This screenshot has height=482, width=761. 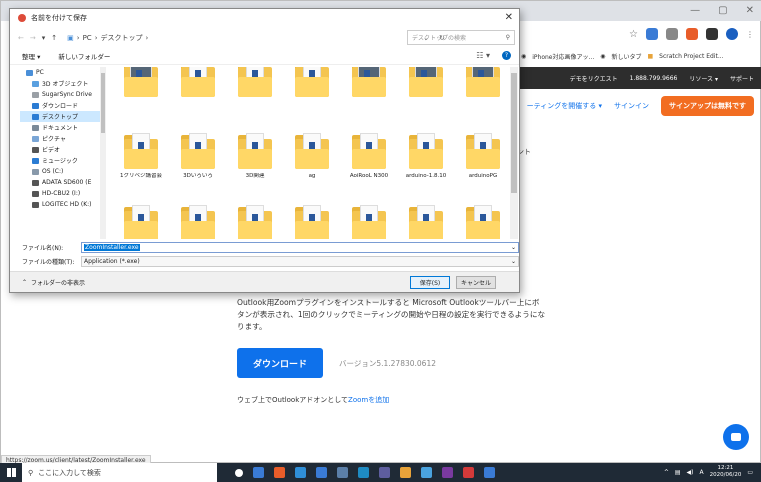 What do you see at coordinates (702, 472) in the screenshot?
I see `tray-lang: A` at bounding box center [702, 472].